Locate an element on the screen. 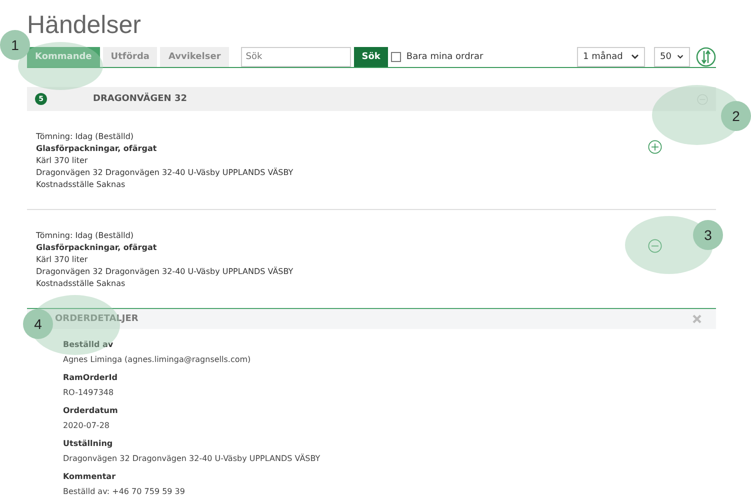 The height and width of the screenshot is (502, 751). field-label: Orderdatum is located at coordinates (90, 411).